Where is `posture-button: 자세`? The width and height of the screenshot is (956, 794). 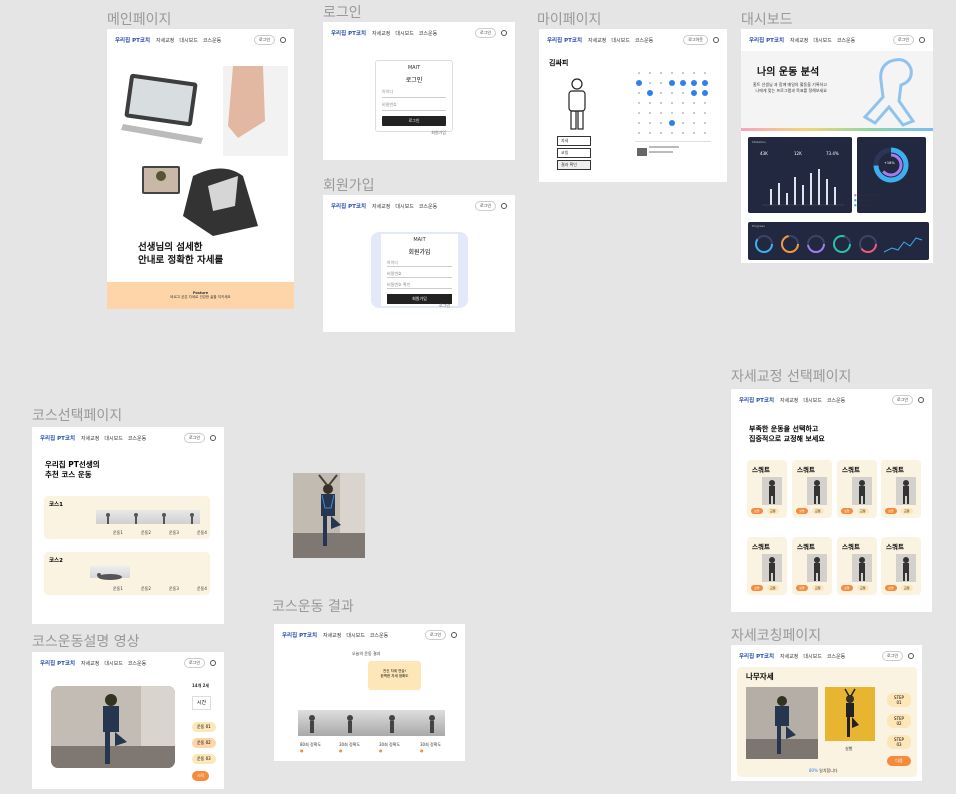
posture-button: 자세 is located at coordinates (574, 141).